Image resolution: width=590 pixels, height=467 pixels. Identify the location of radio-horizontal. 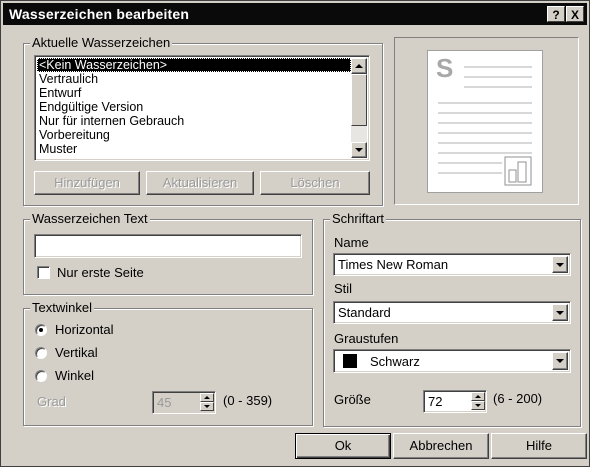
(41, 330).